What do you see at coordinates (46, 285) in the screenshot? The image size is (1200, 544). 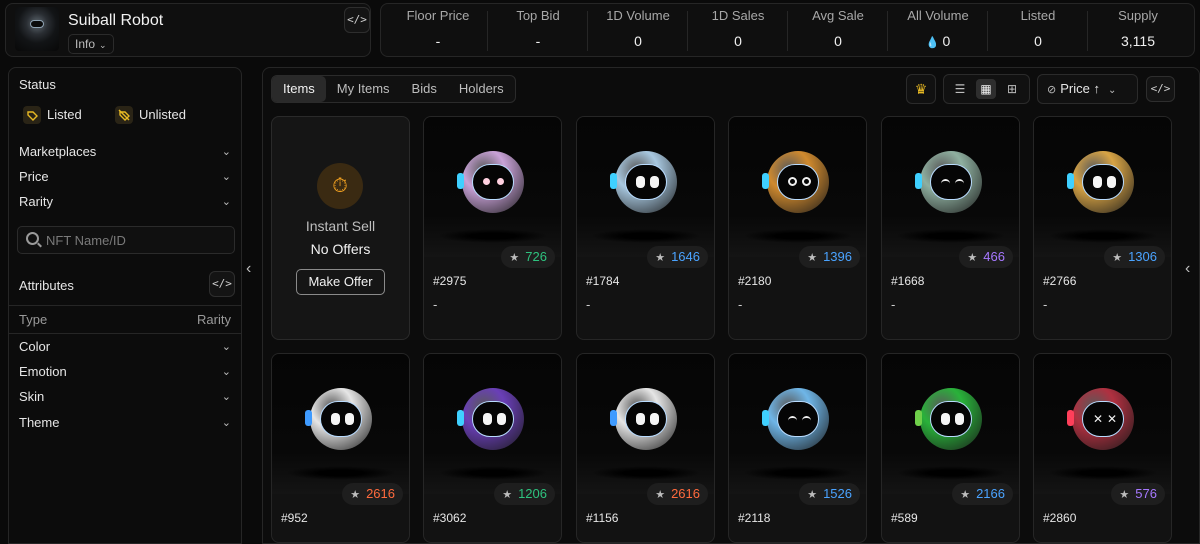 I see `attributes-title: Attributes` at bounding box center [46, 285].